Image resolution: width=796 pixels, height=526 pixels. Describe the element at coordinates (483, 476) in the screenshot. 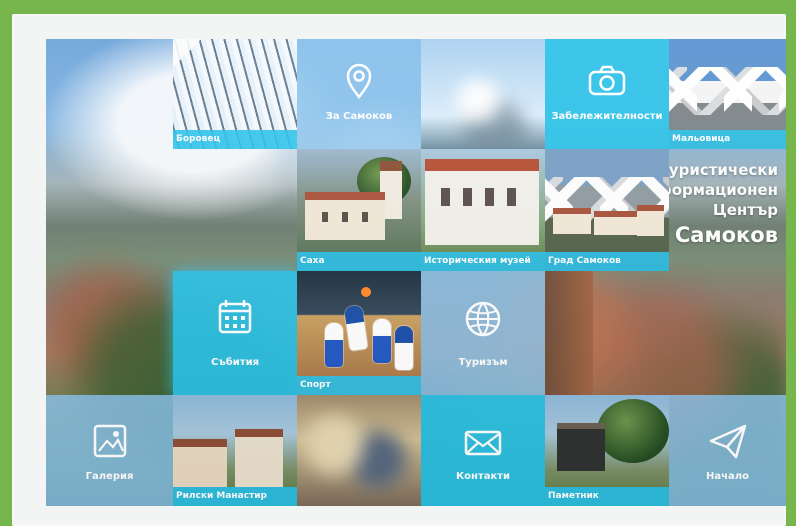

I see `contacts-label: Контакти` at that location.